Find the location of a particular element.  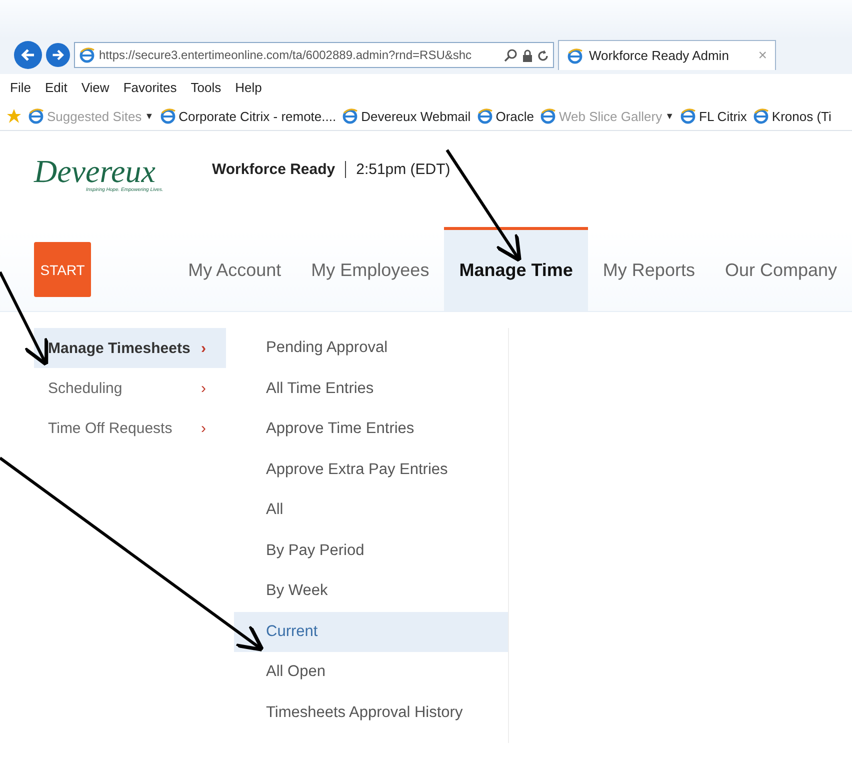

menu-item: Tools is located at coordinates (206, 91).